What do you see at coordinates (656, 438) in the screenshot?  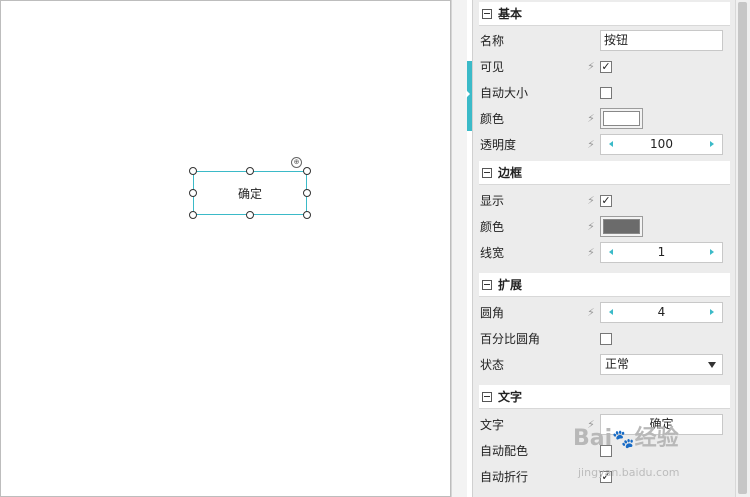 I see `watermark-brand2: 经验` at bounding box center [656, 438].